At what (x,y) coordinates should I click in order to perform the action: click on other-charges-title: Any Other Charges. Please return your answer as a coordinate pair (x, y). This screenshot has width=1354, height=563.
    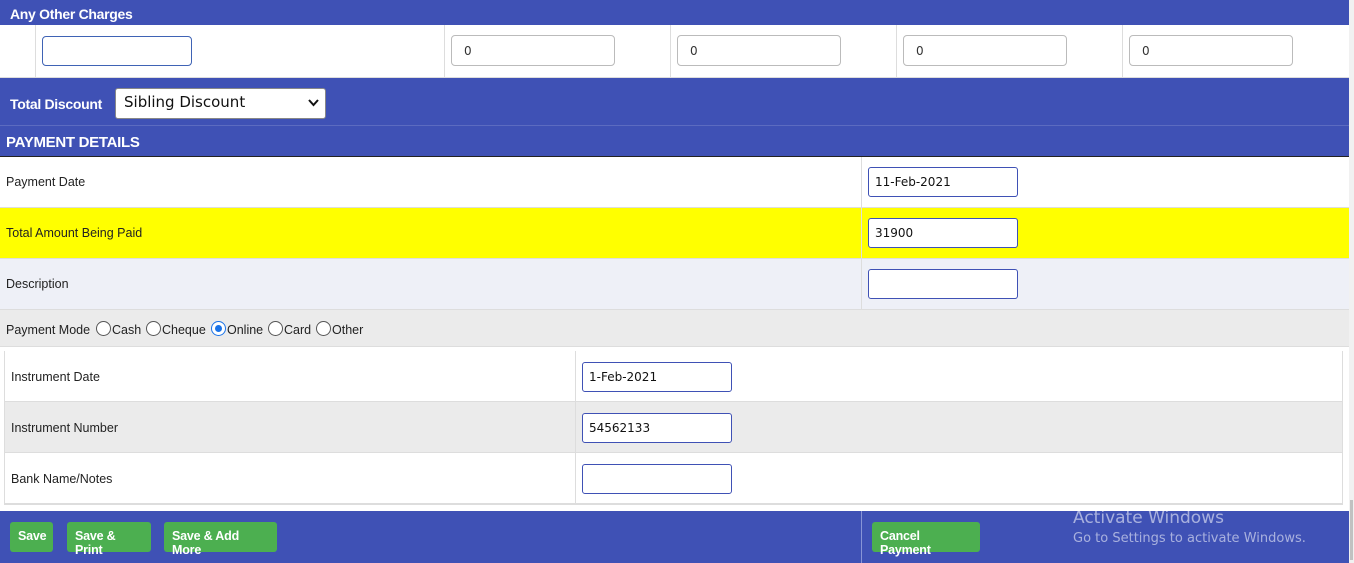
    Looking at the image, I should click on (71, 14).